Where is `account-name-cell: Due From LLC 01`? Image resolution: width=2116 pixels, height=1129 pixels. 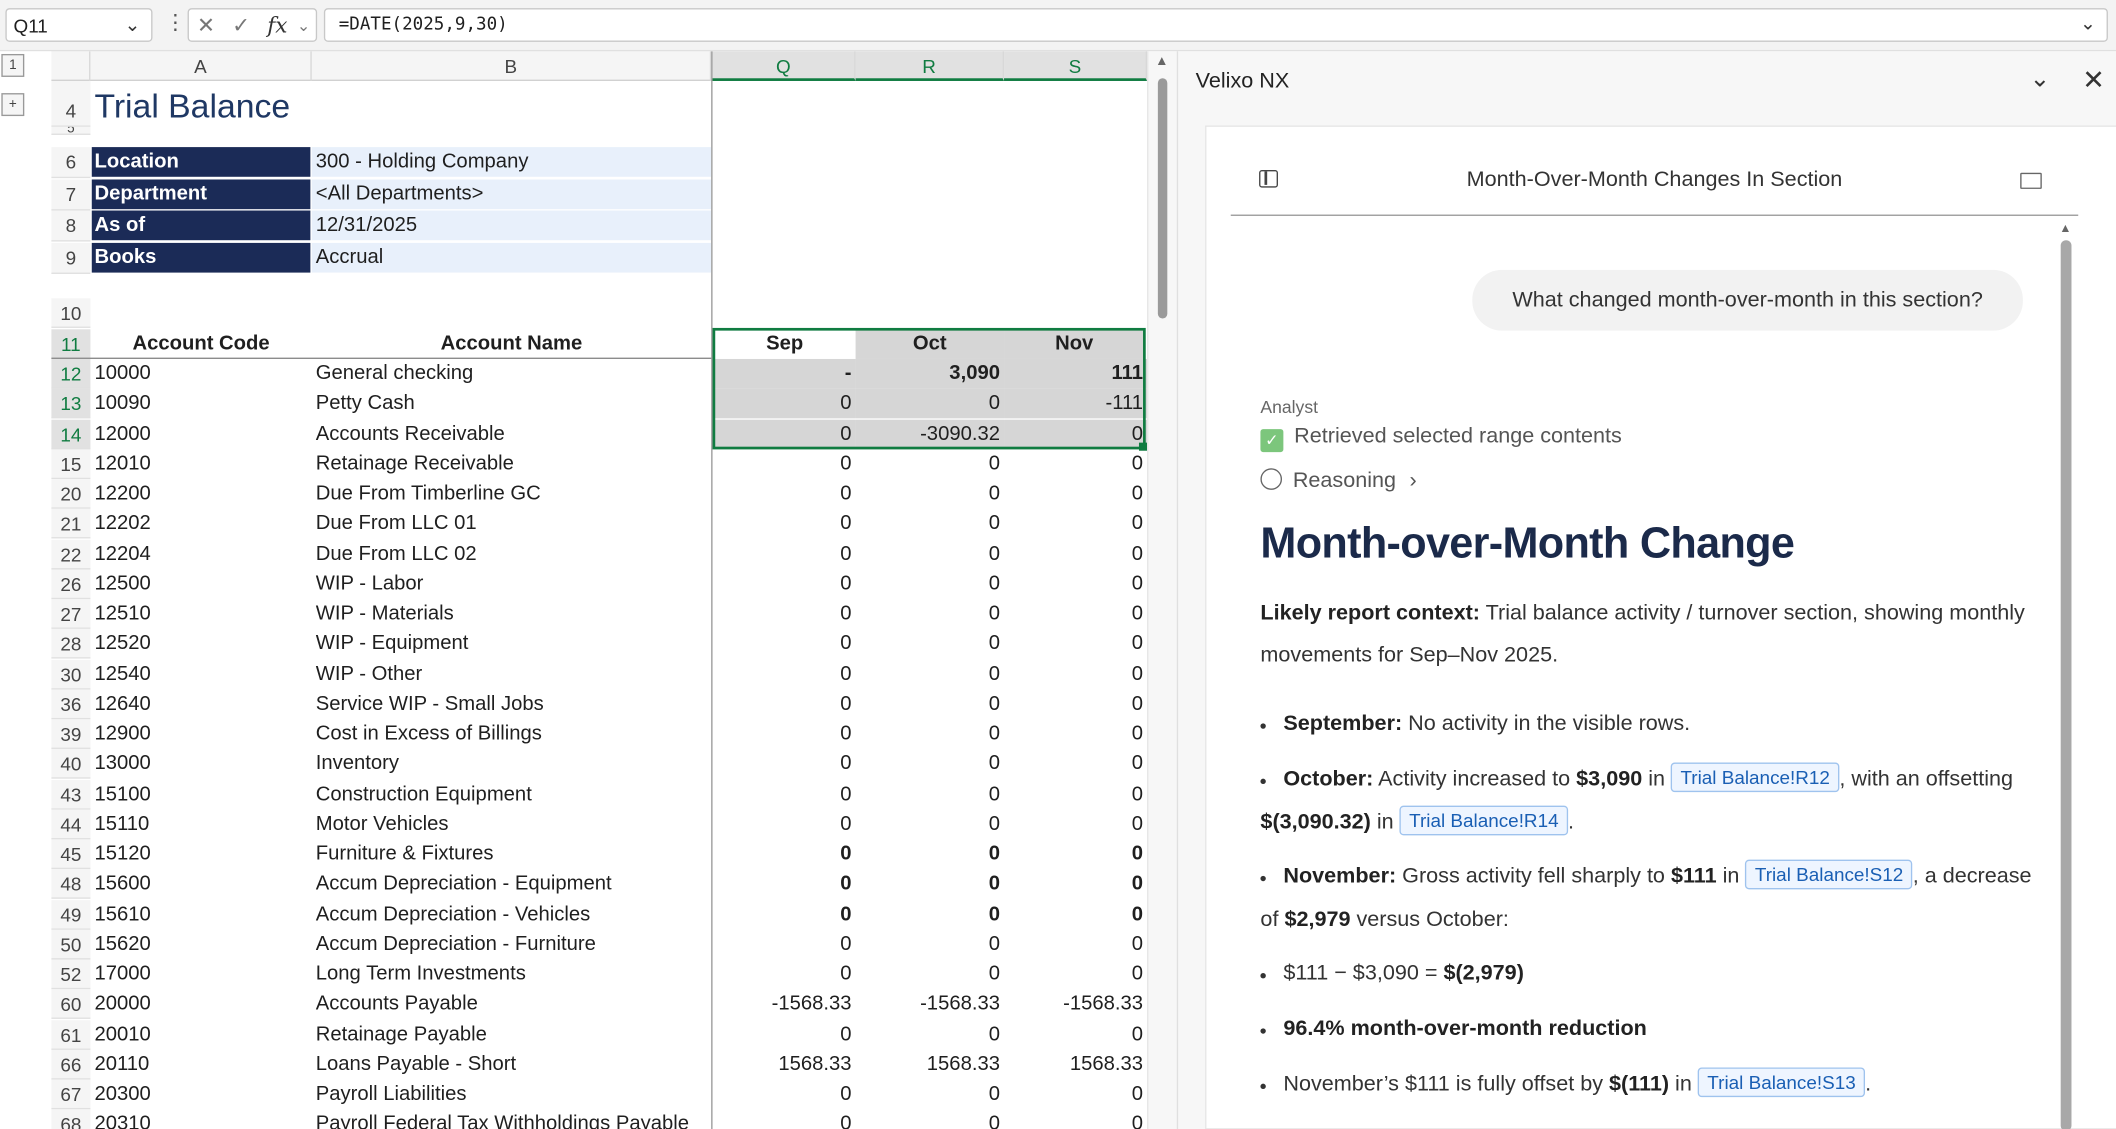 account-name-cell: Due From LLC 01 is located at coordinates (513, 524).